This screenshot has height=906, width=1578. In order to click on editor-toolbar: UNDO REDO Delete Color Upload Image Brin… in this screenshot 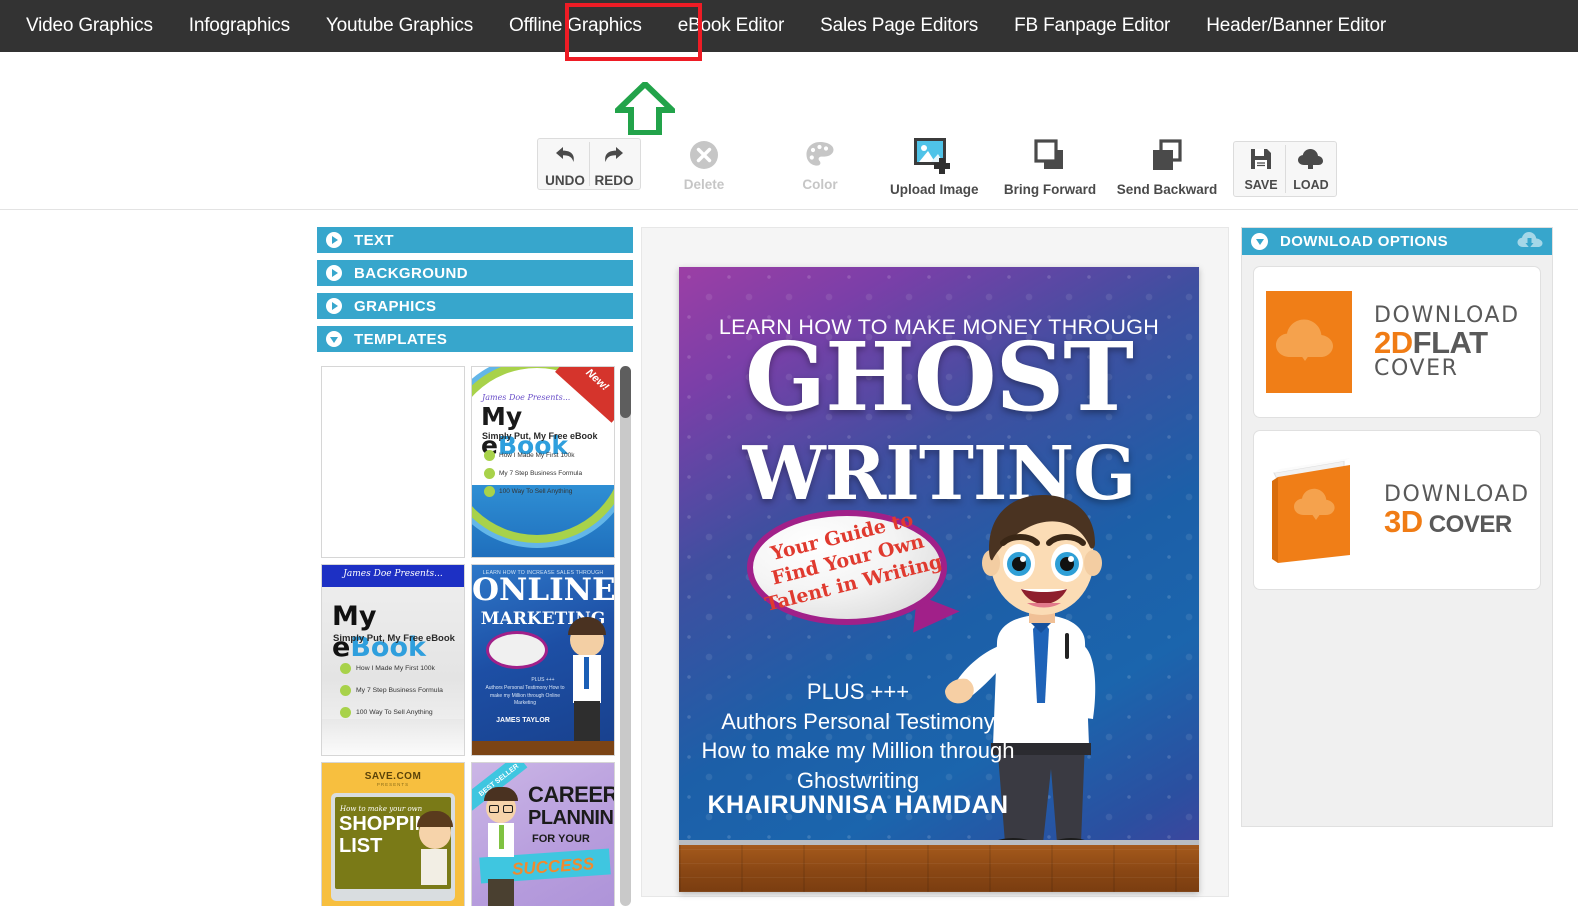, I will do `click(789, 169)`.